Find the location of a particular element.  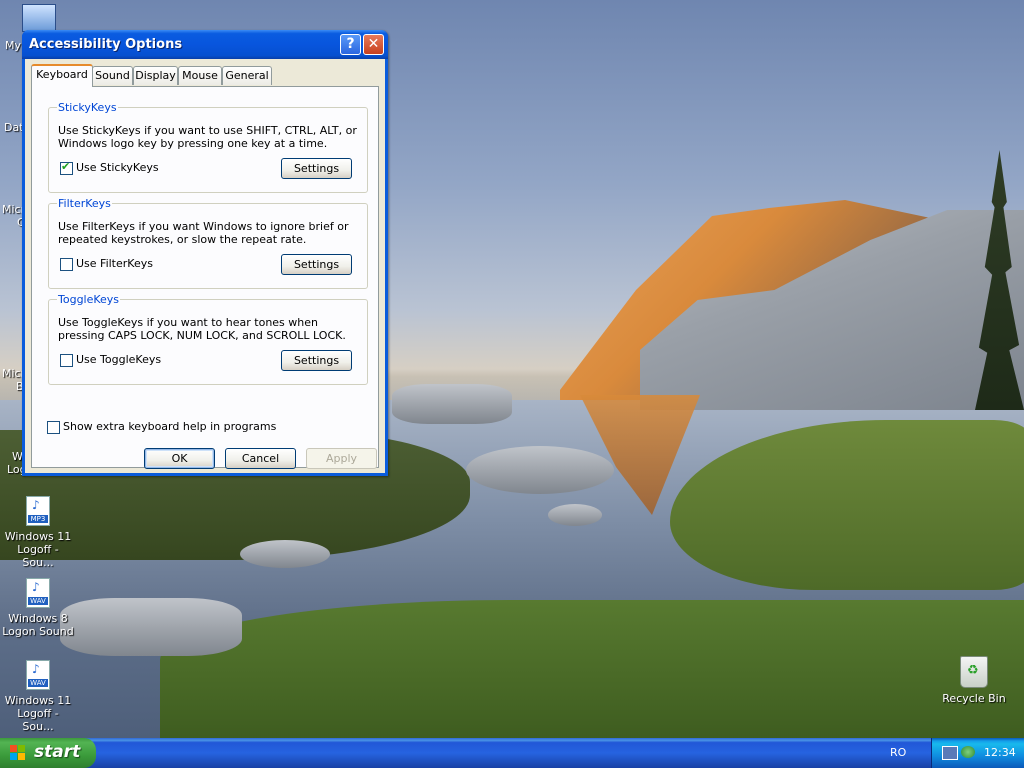

desktop-icon-sound-file: ♪ WAV Windows 8 Logon Sound is located at coordinates (38, 608).